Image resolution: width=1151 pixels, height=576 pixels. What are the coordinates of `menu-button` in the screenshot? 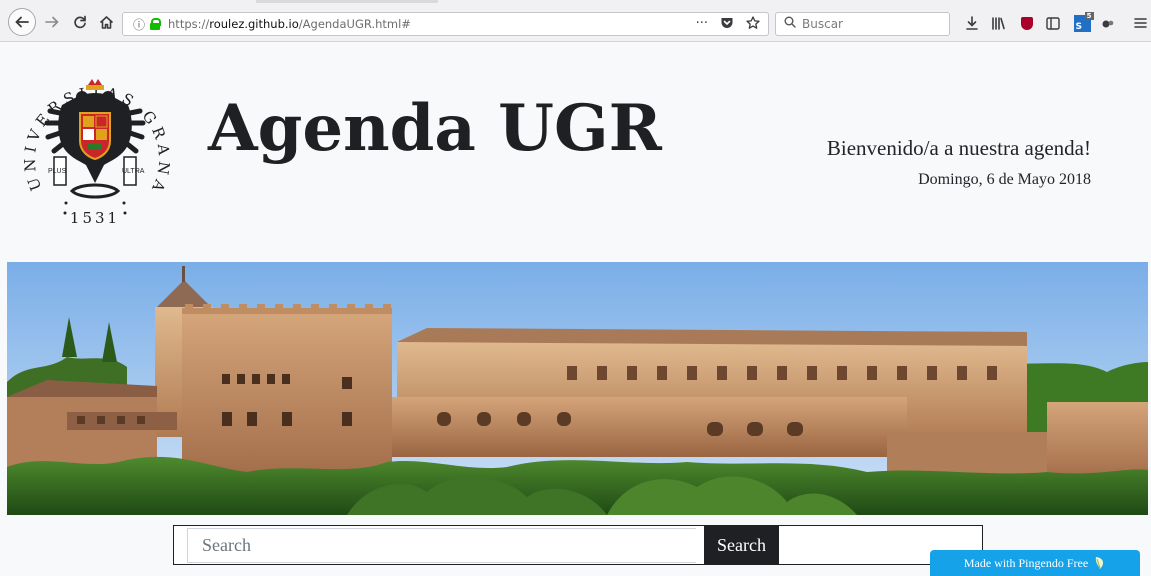 It's located at (1140, 23).